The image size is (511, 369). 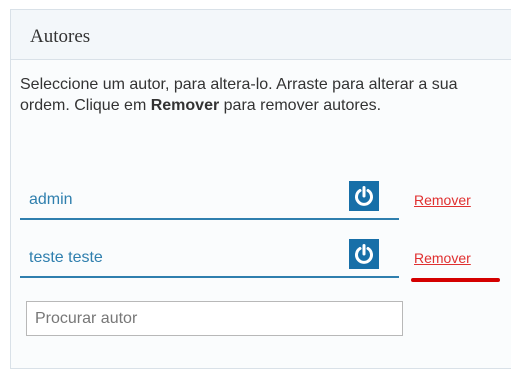 What do you see at coordinates (51, 199) in the screenshot?
I see `author-name: admin` at bounding box center [51, 199].